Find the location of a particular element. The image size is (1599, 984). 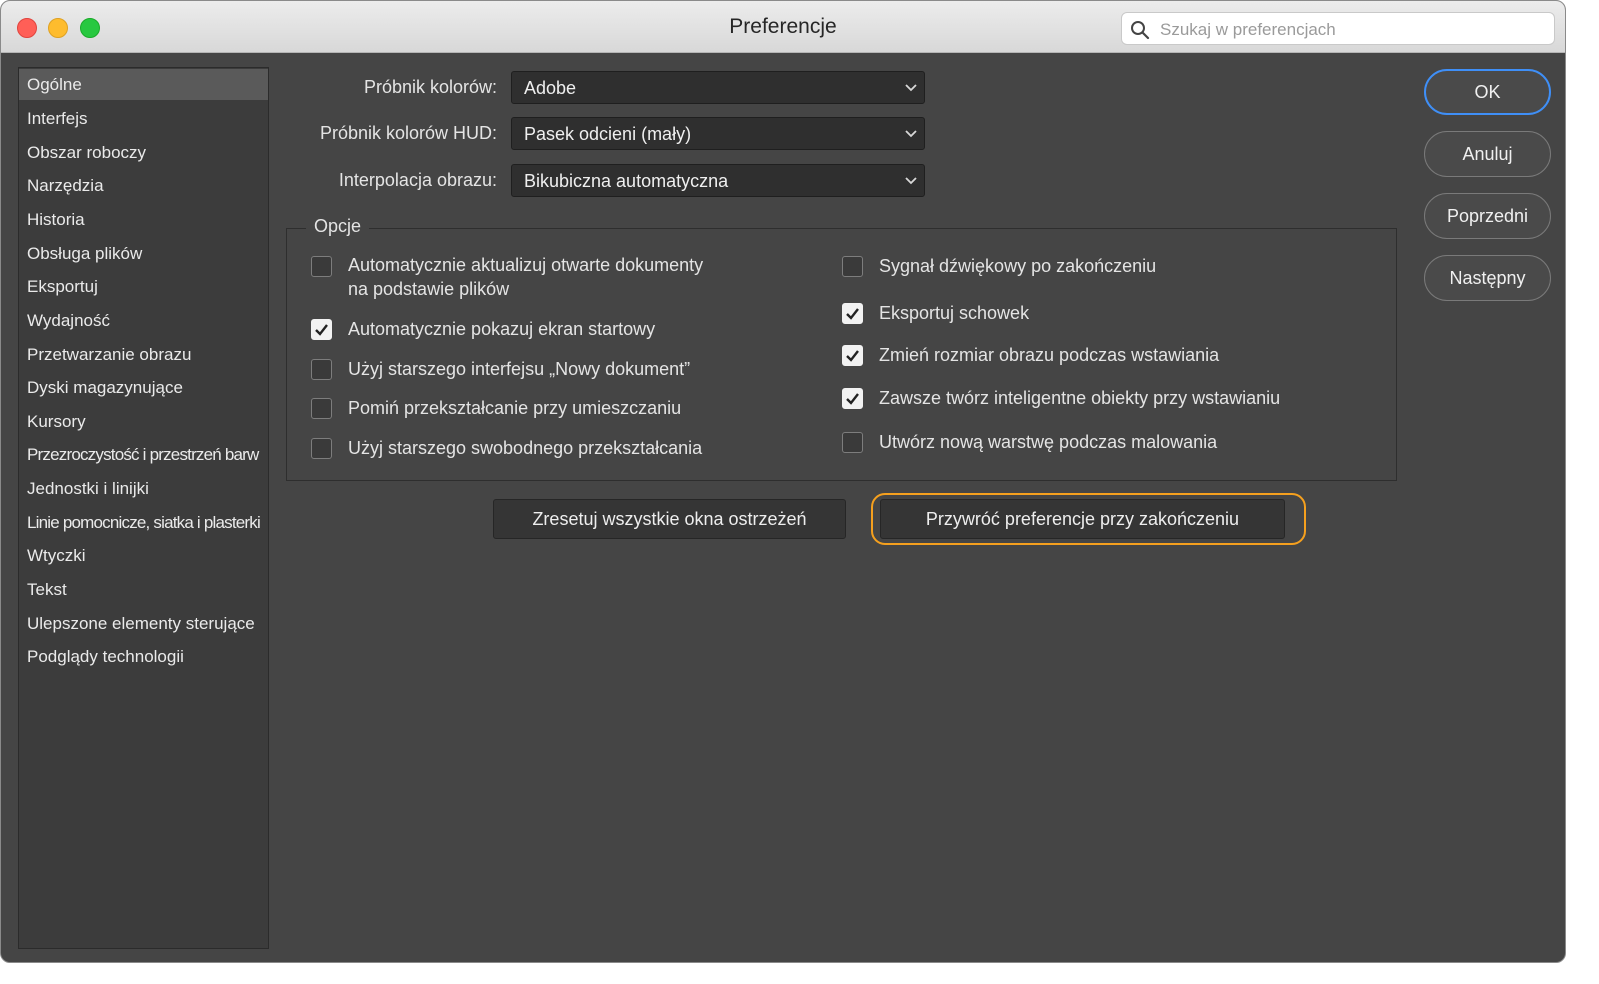

auto-update-docs-checkbox is located at coordinates (321, 266).